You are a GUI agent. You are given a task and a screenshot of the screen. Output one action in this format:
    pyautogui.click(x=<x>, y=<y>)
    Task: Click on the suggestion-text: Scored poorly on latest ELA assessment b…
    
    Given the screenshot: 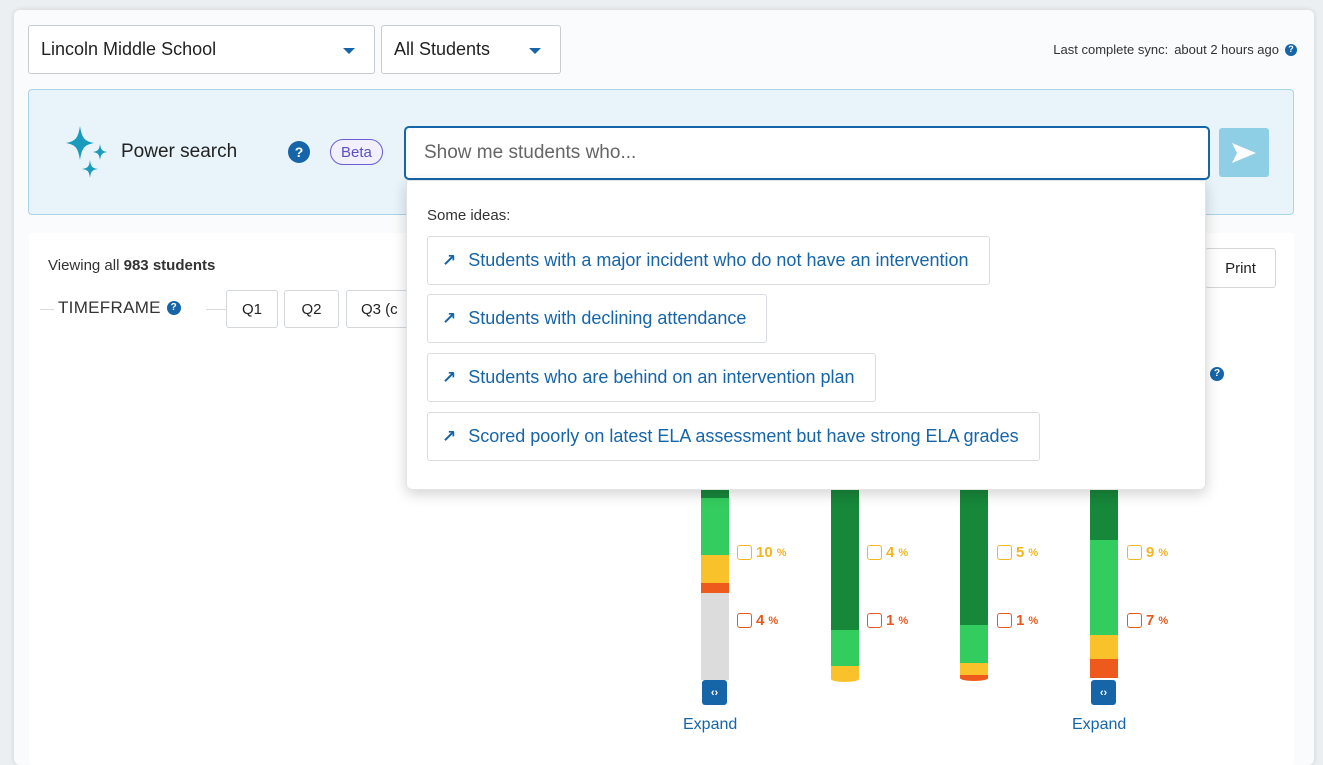 What is the action you would take?
    pyautogui.click(x=743, y=436)
    